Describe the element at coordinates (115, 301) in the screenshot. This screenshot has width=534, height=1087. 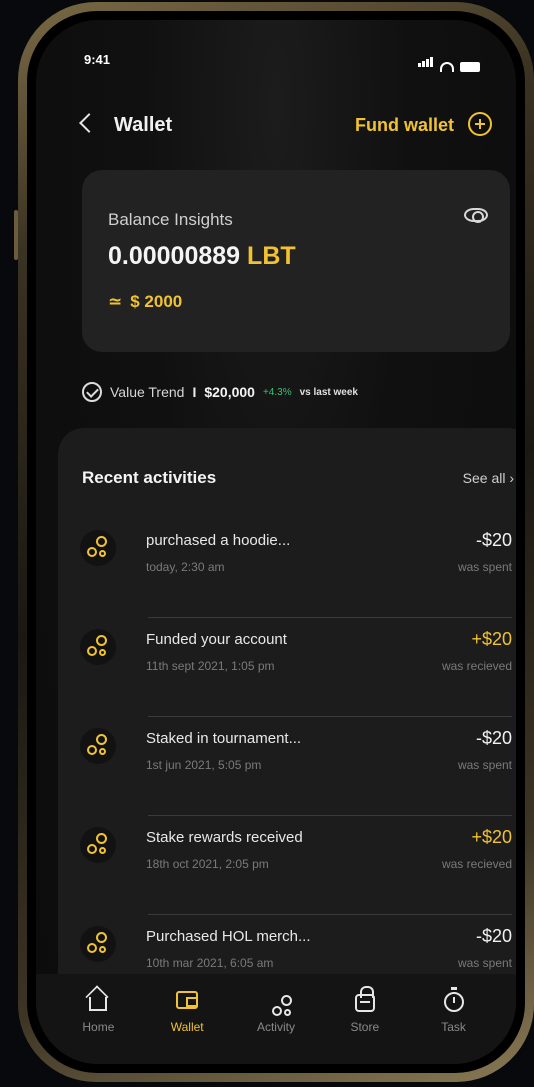
I see `approx-icon: ≃` at that location.